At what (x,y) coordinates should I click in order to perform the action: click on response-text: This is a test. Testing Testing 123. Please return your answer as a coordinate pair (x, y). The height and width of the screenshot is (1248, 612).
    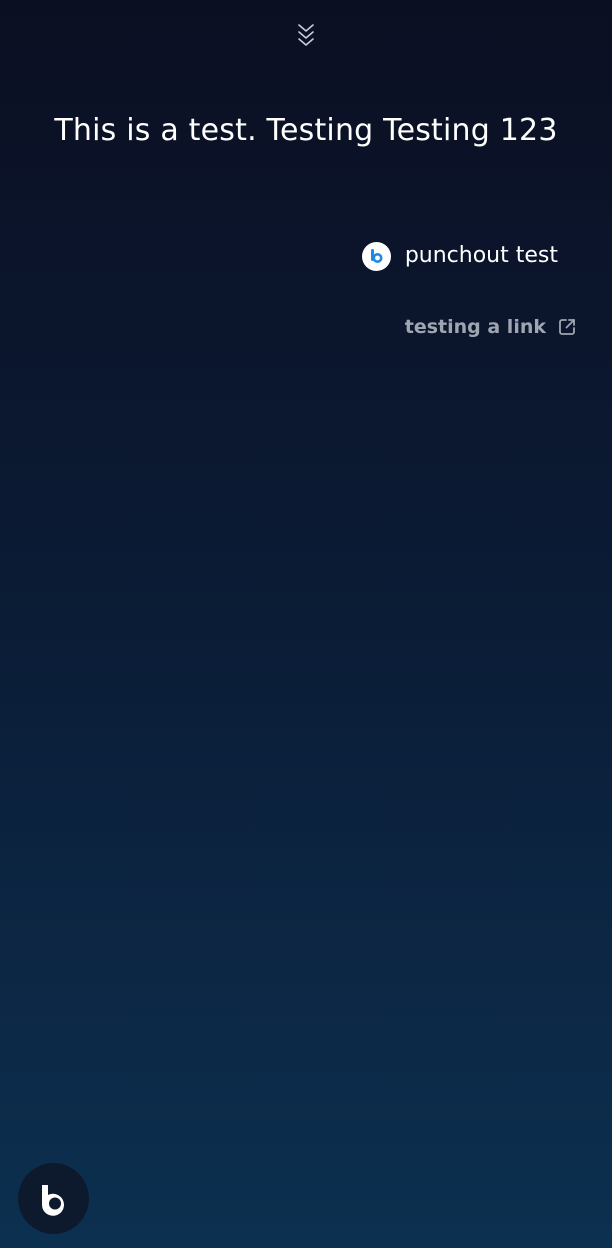
    Looking at the image, I should click on (306, 130).